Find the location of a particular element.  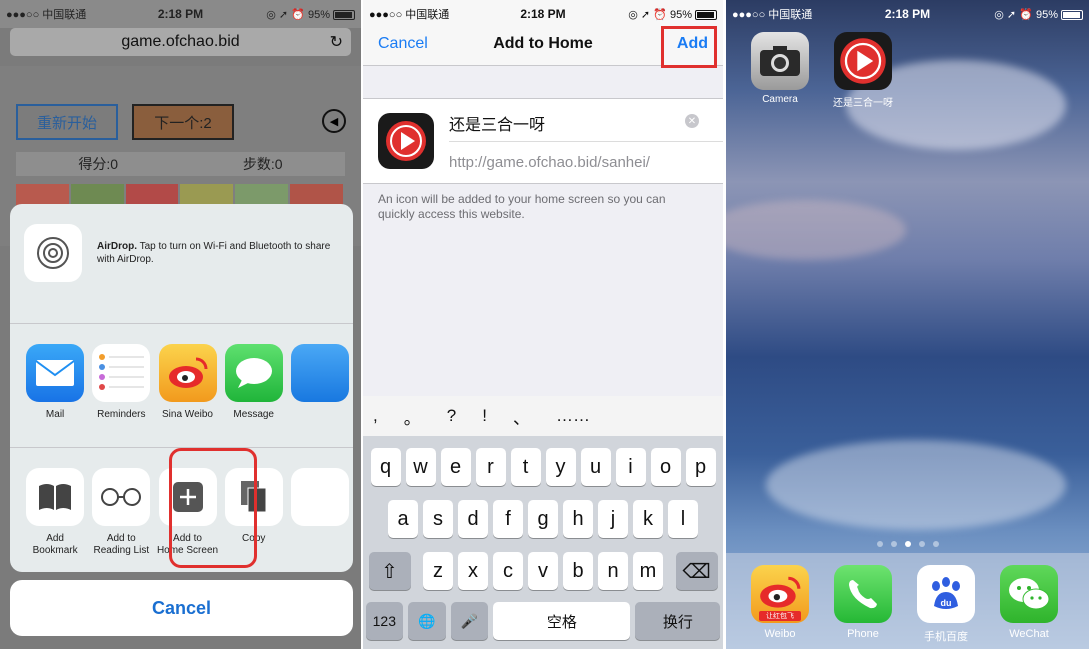

baidu-icon: du is located at coordinates (946, 594).